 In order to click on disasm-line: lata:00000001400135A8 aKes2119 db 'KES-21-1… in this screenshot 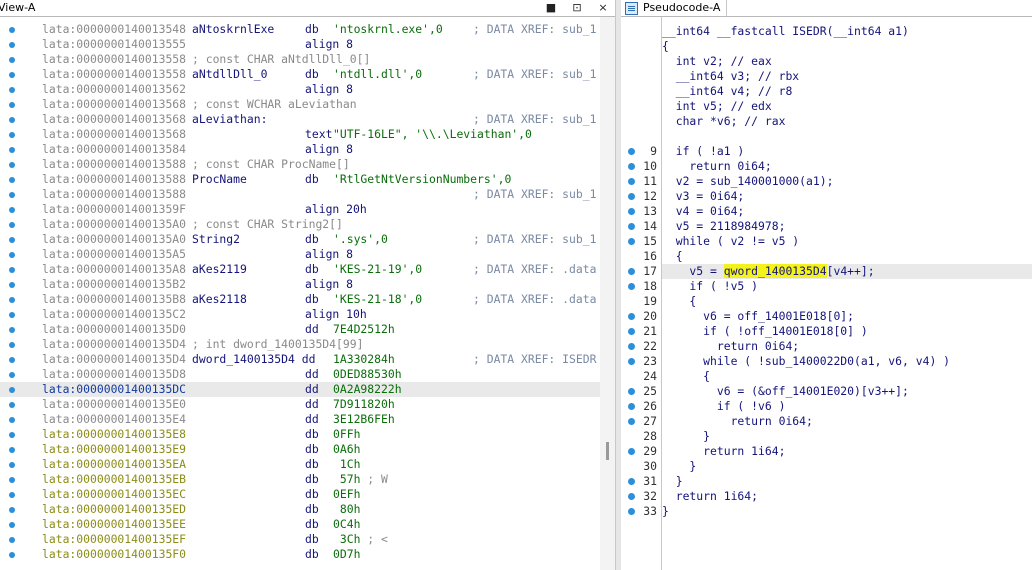, I will do `click(300, 269)`.